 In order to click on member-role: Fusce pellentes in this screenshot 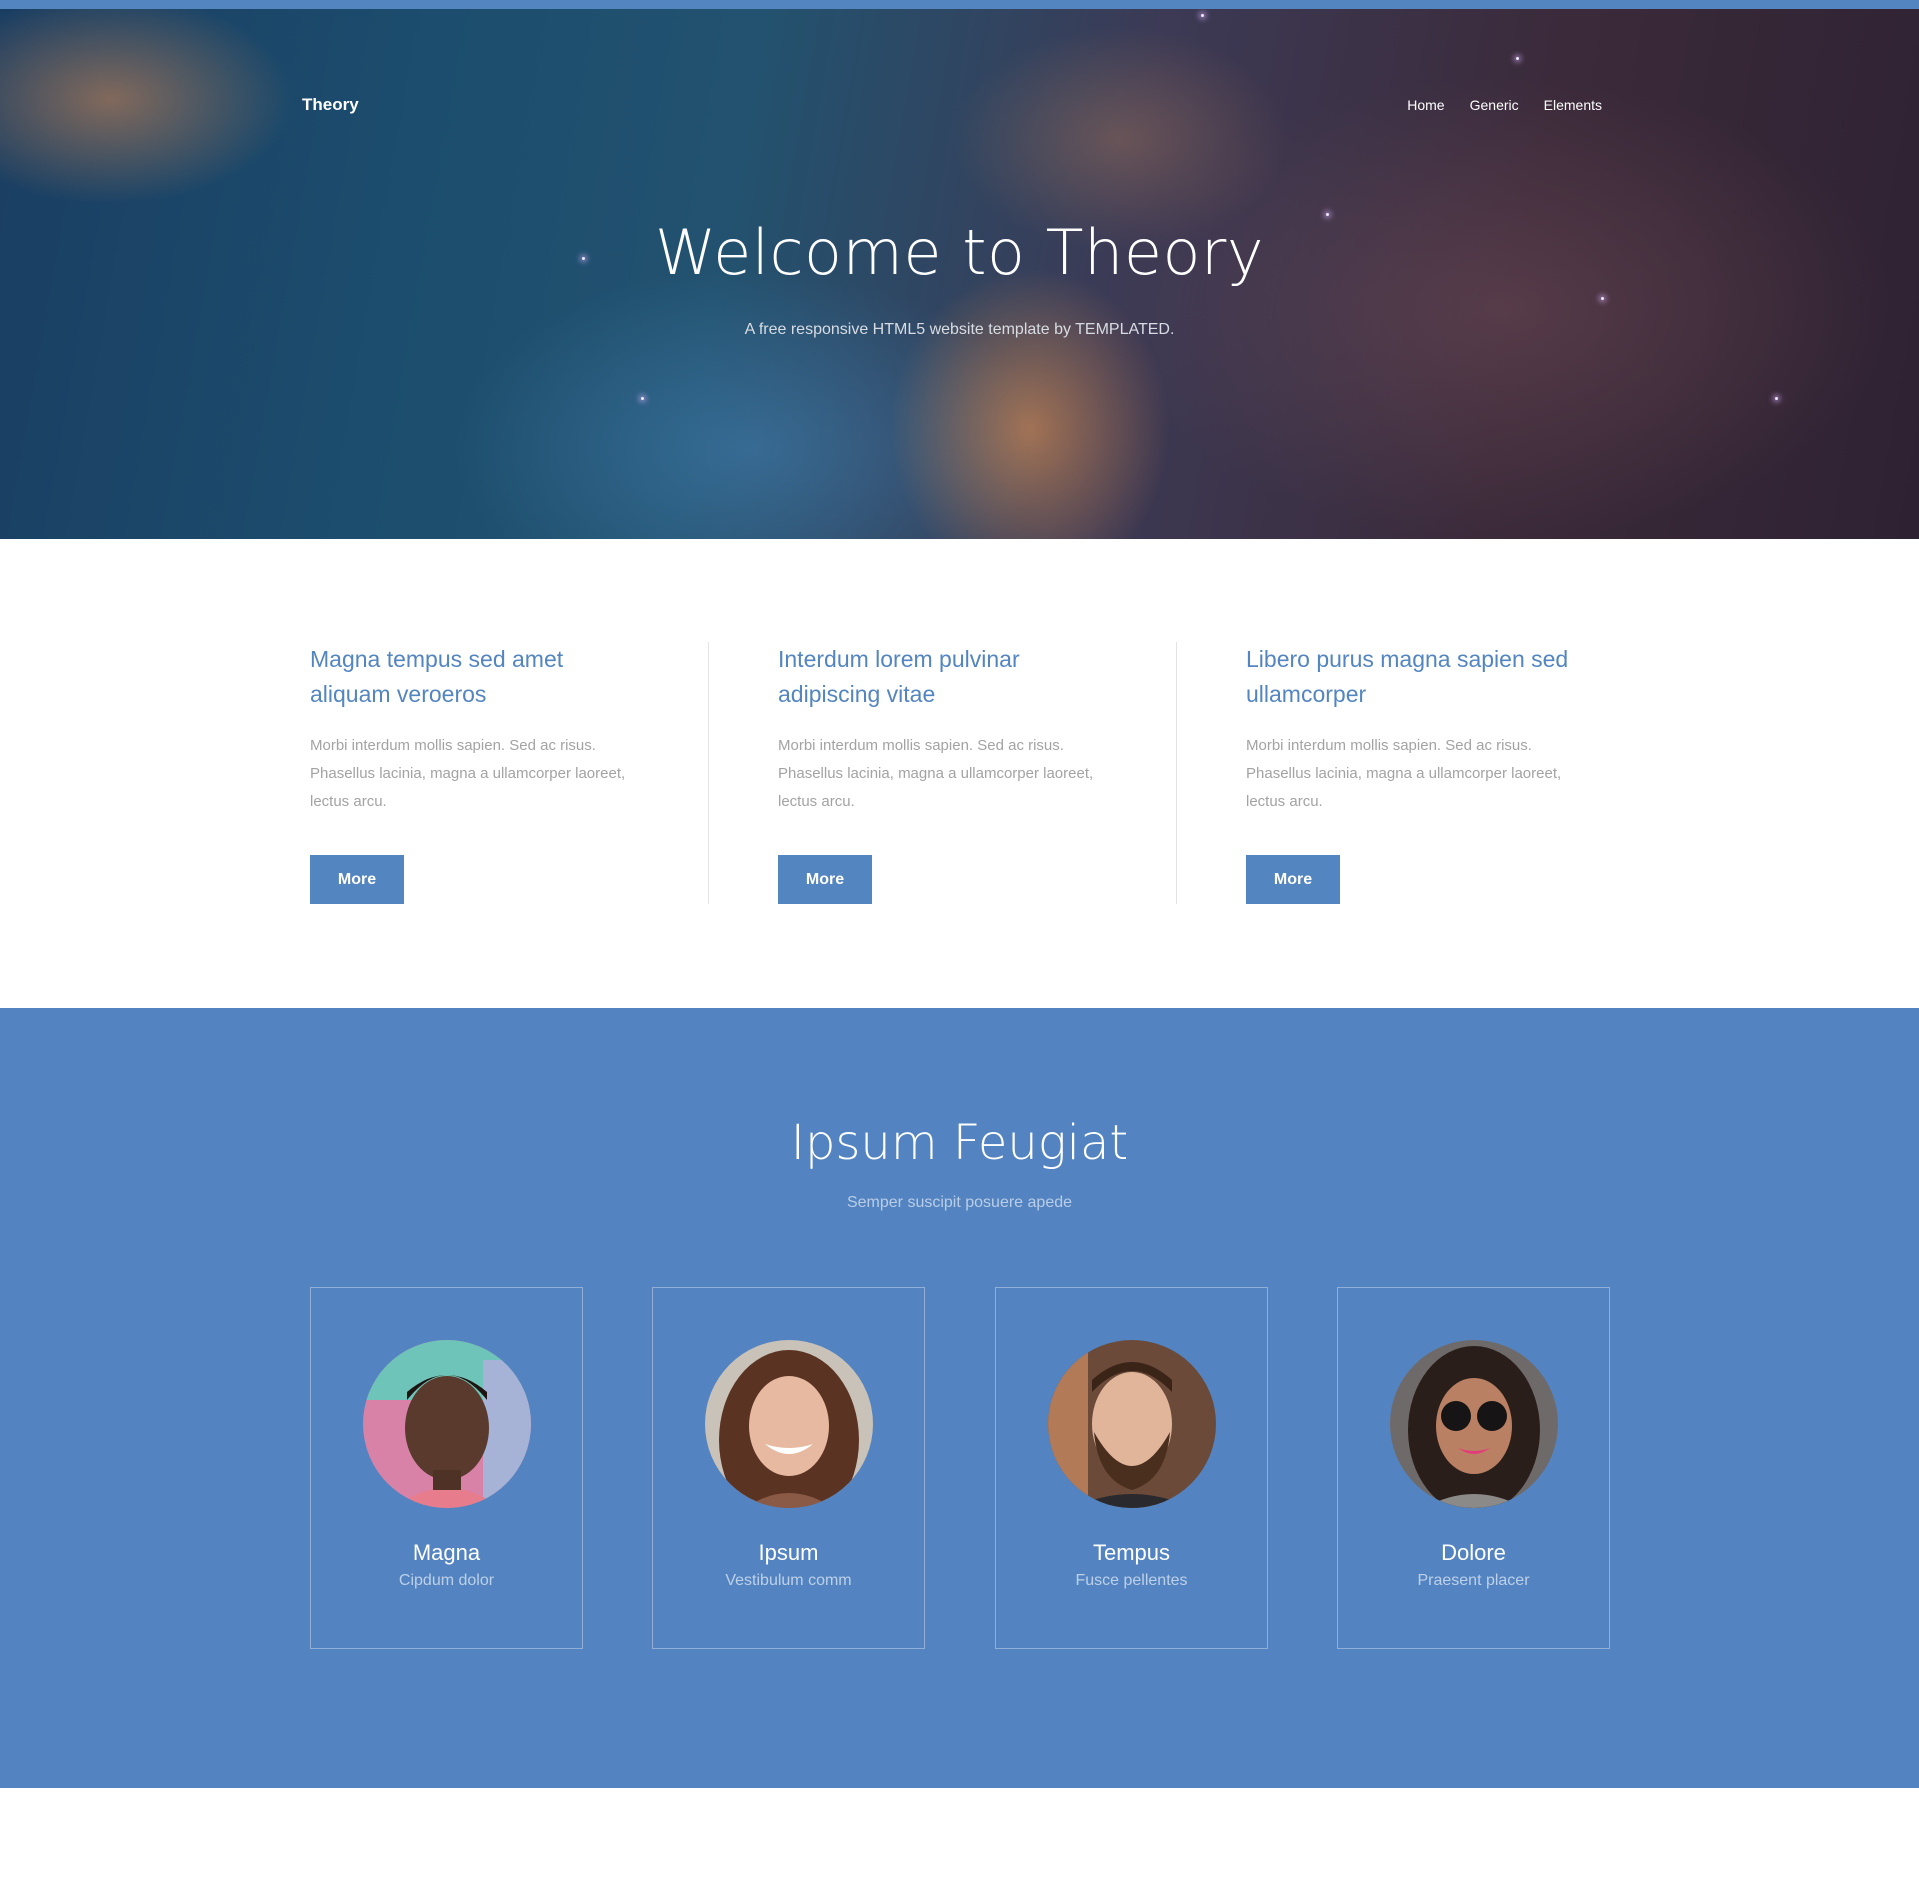, I will do `click(1131, 1580)`.